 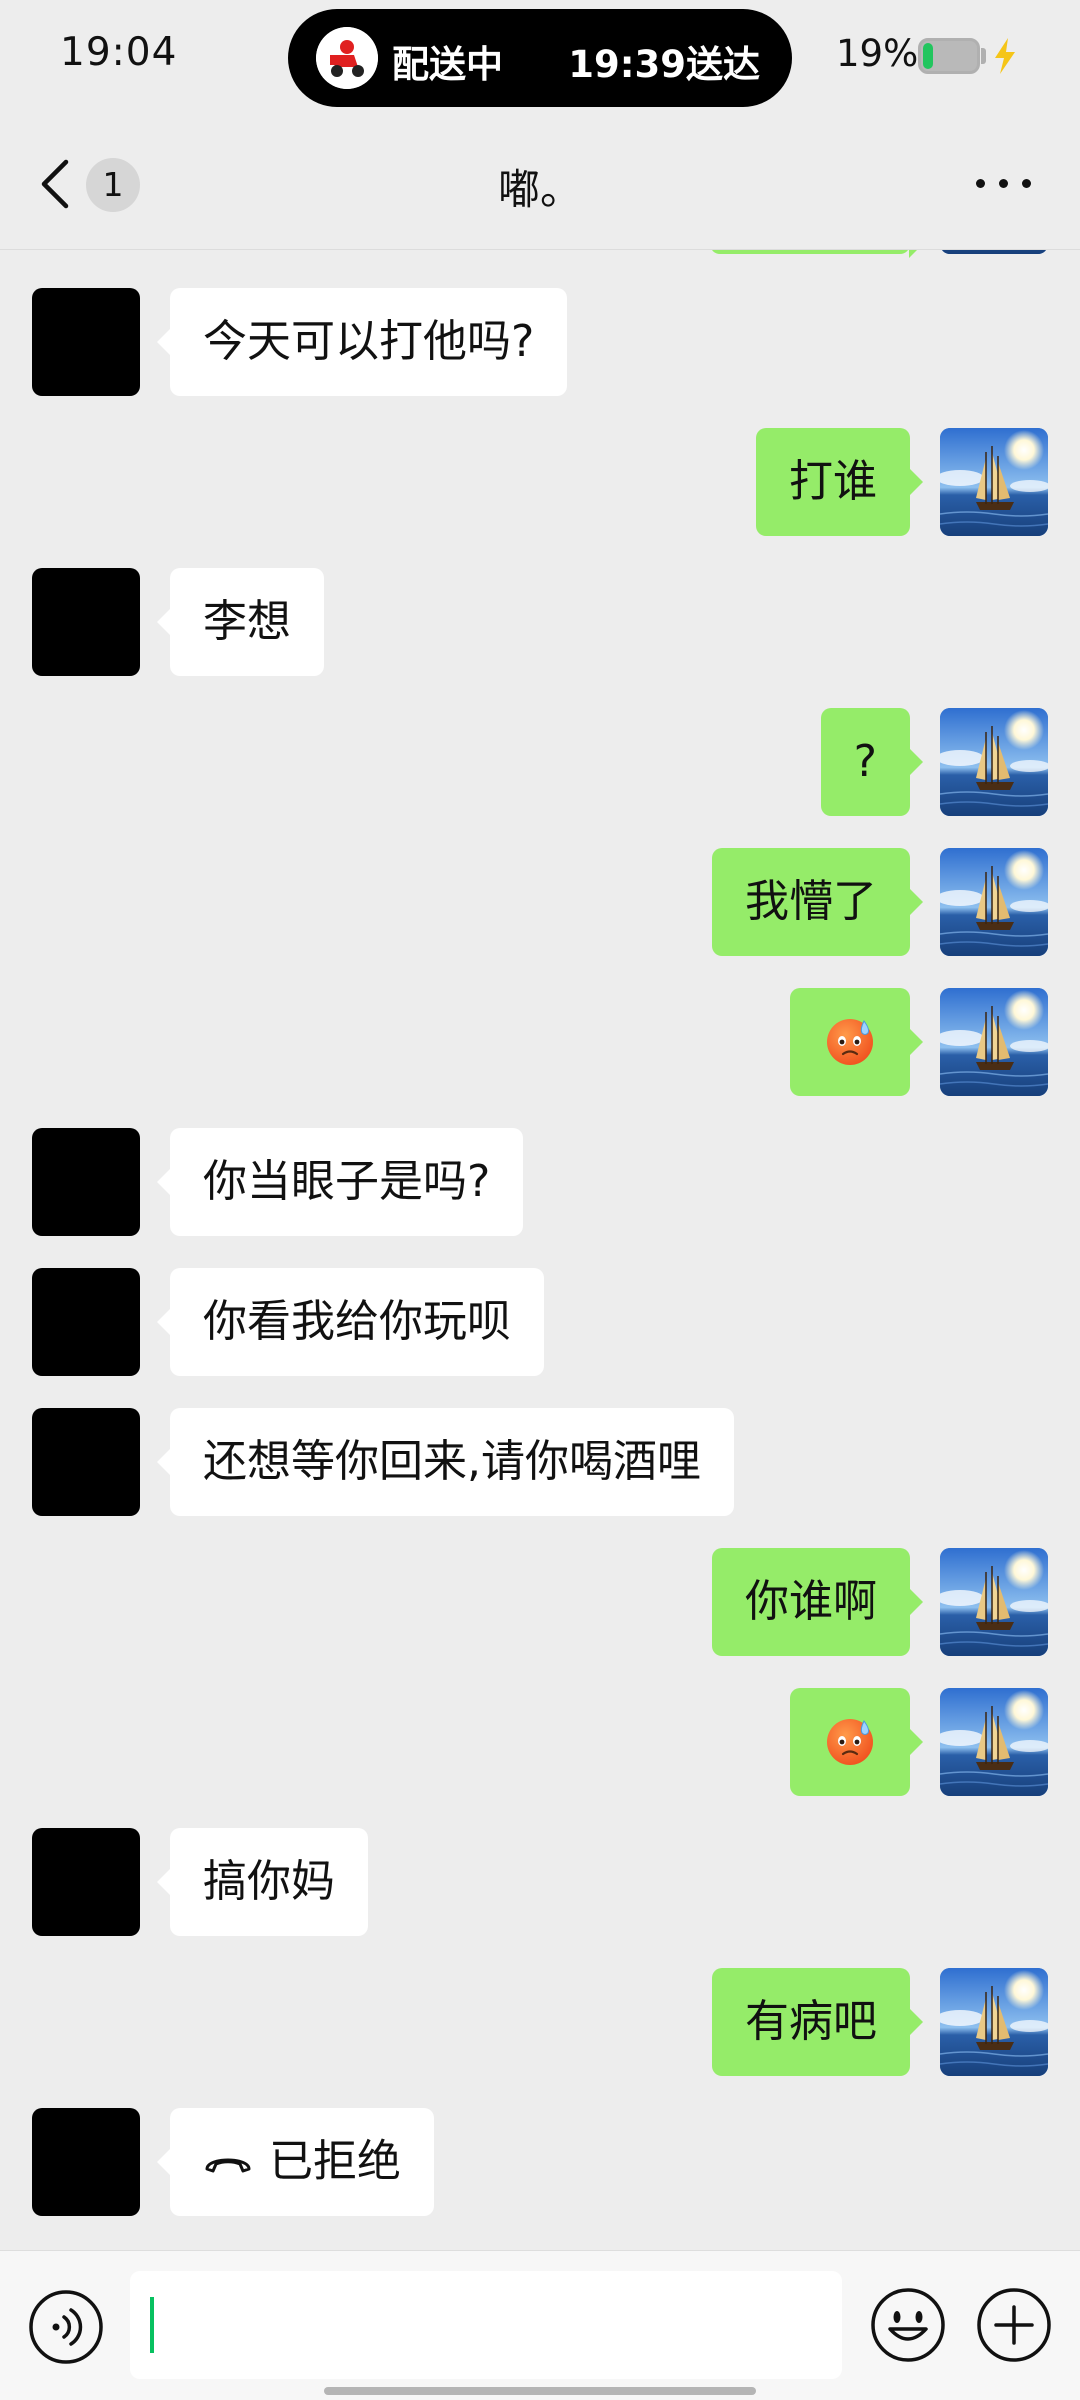 What do you see at coordinates (340, 1182) in the screenshot?
I see `message-bubble: 你当眼子是吗?` at bounding box center [340, 1182].